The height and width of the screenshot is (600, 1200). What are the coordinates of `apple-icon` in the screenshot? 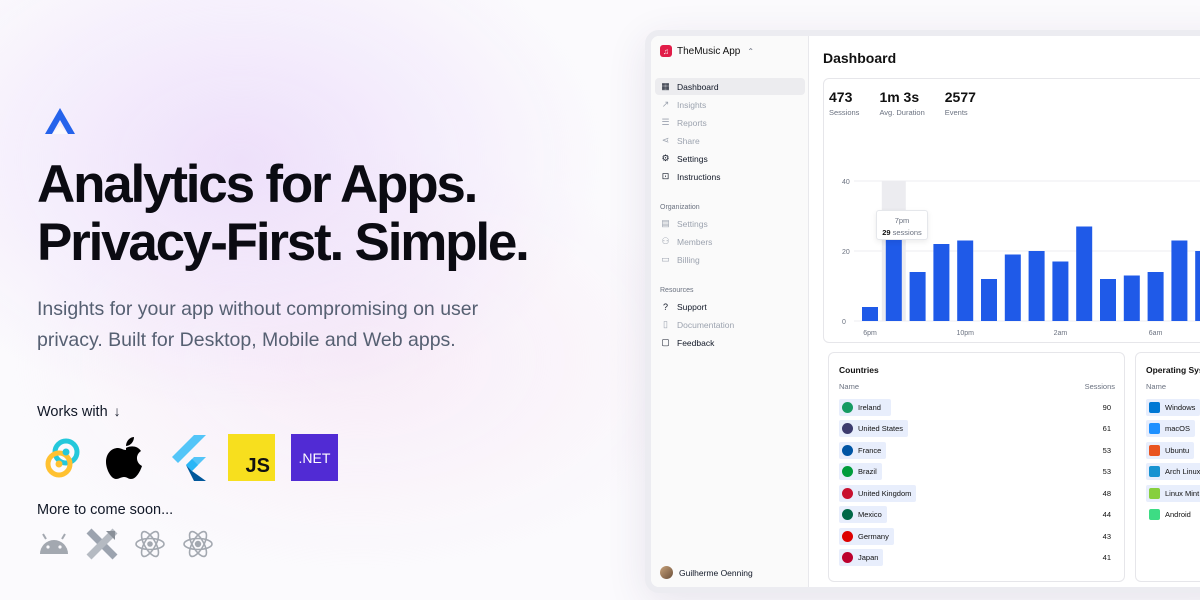 It's located at (125, 457).